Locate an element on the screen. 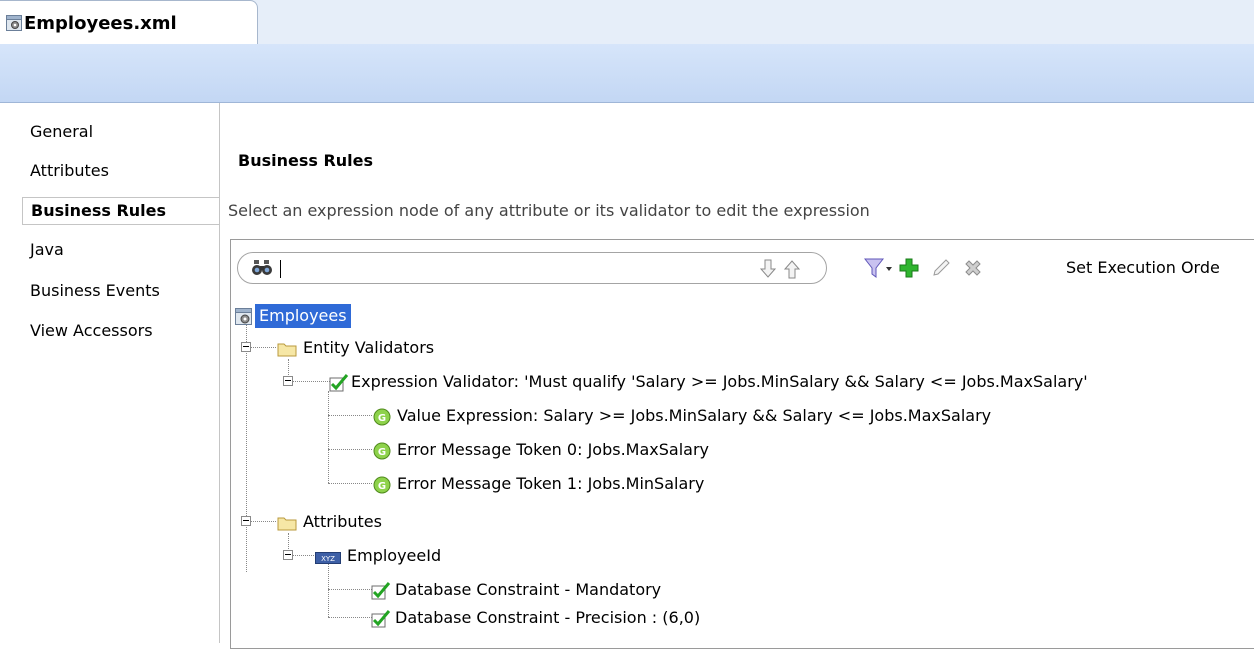 The image size is (1254, 649). section-title: Business Rules is located at coordinates (306, 160).